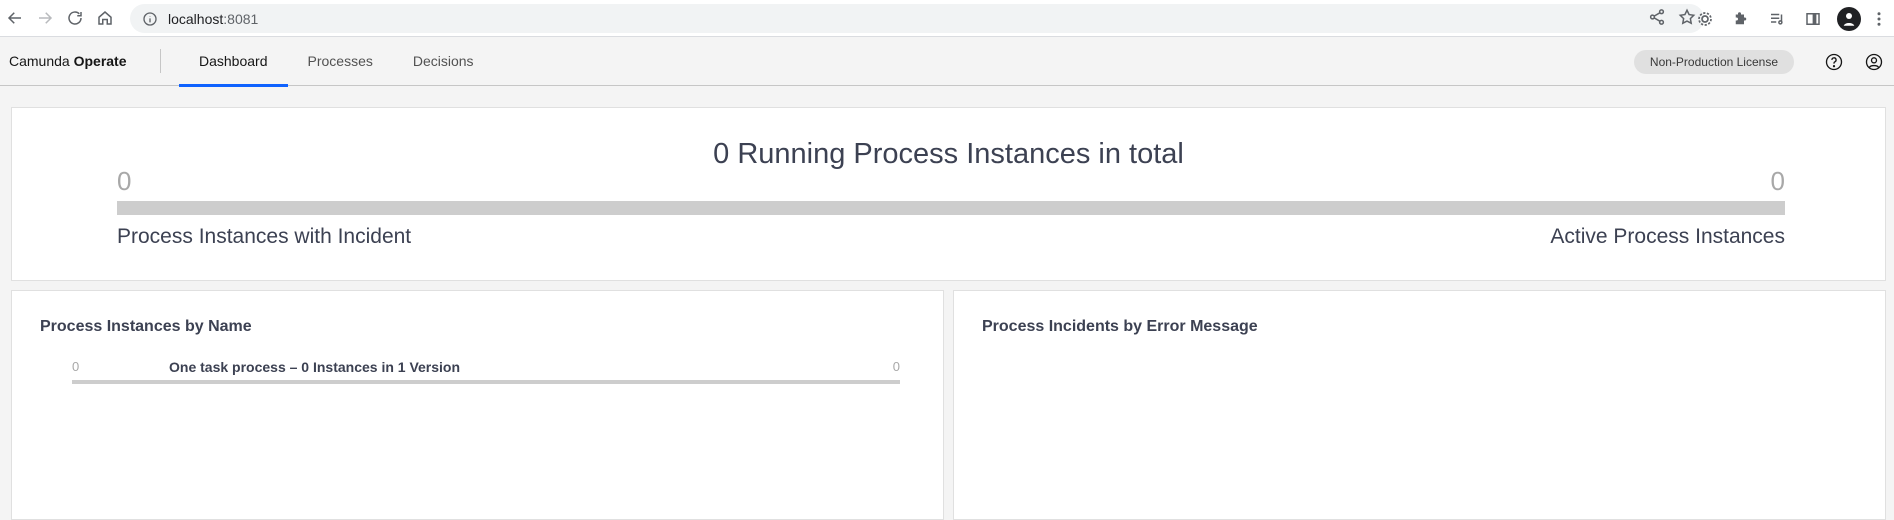 This screenshot has height=520, width=1894. What do you see at coordinates (1120, 326) in the screenshot?
I see `panel-title: Process Incidents by Error Message` at bounding box center [1120, 326].